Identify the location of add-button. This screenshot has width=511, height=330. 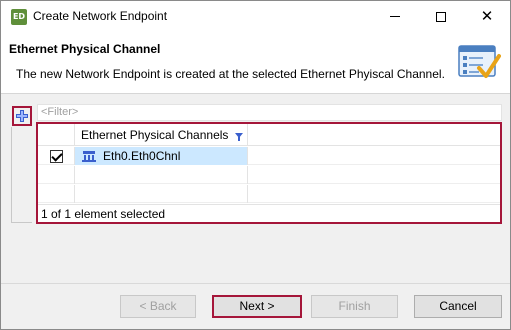
(22, 116).